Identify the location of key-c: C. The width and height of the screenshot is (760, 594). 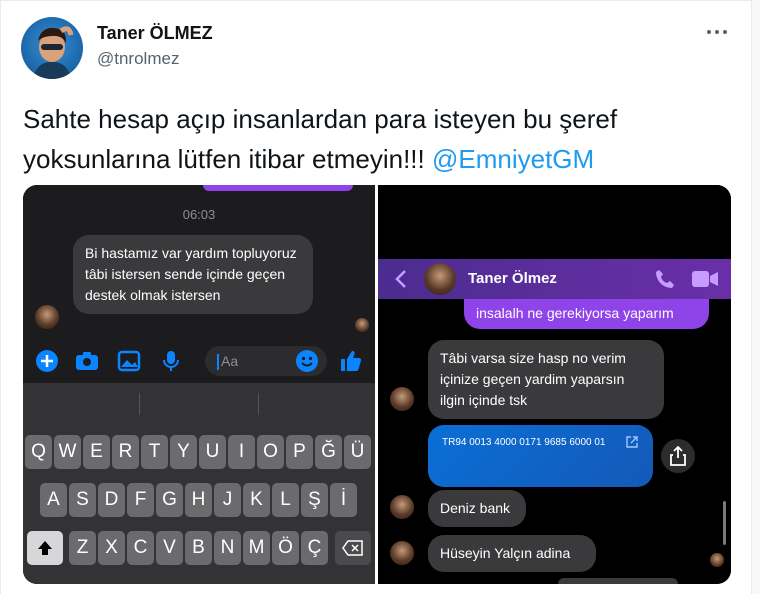
(140, 548).